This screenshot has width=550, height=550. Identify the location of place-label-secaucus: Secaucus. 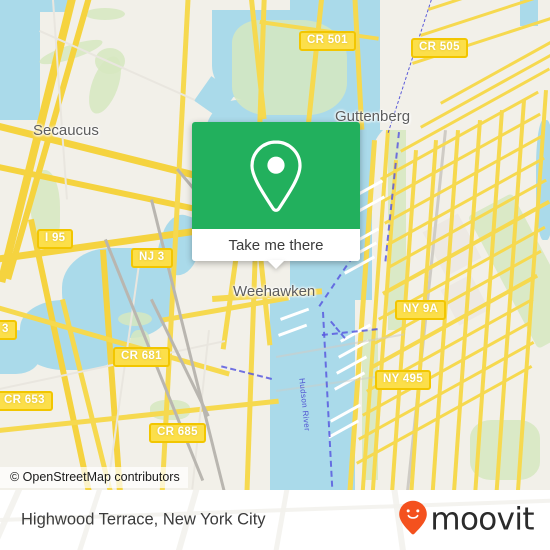
(66, 130).